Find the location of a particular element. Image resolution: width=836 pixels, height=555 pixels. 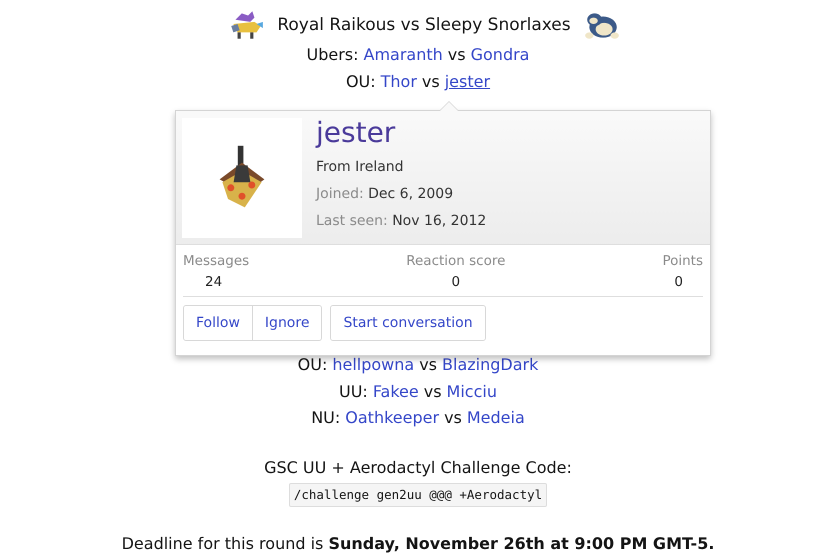

player-link: hellpowna is located at coordinates (373, 365).